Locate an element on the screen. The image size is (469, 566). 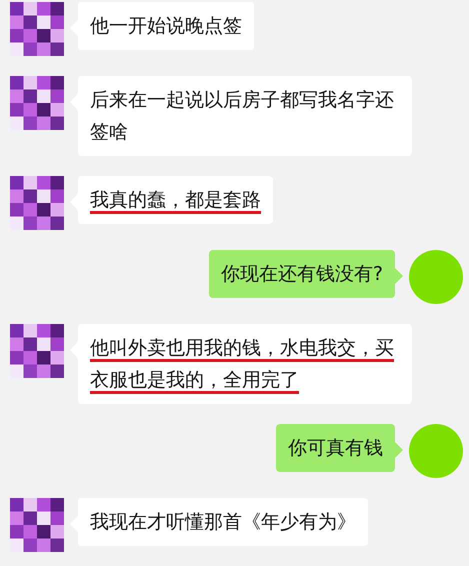
message-text: 后来在一起说以后房子都写我名字还签啥 is located at coordinates (242, 116).